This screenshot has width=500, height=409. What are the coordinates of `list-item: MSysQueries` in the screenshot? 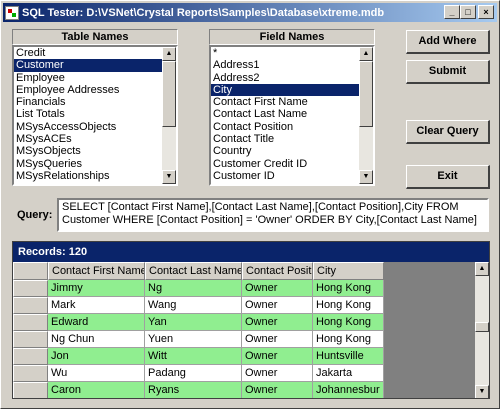 It's located at (88, 164).